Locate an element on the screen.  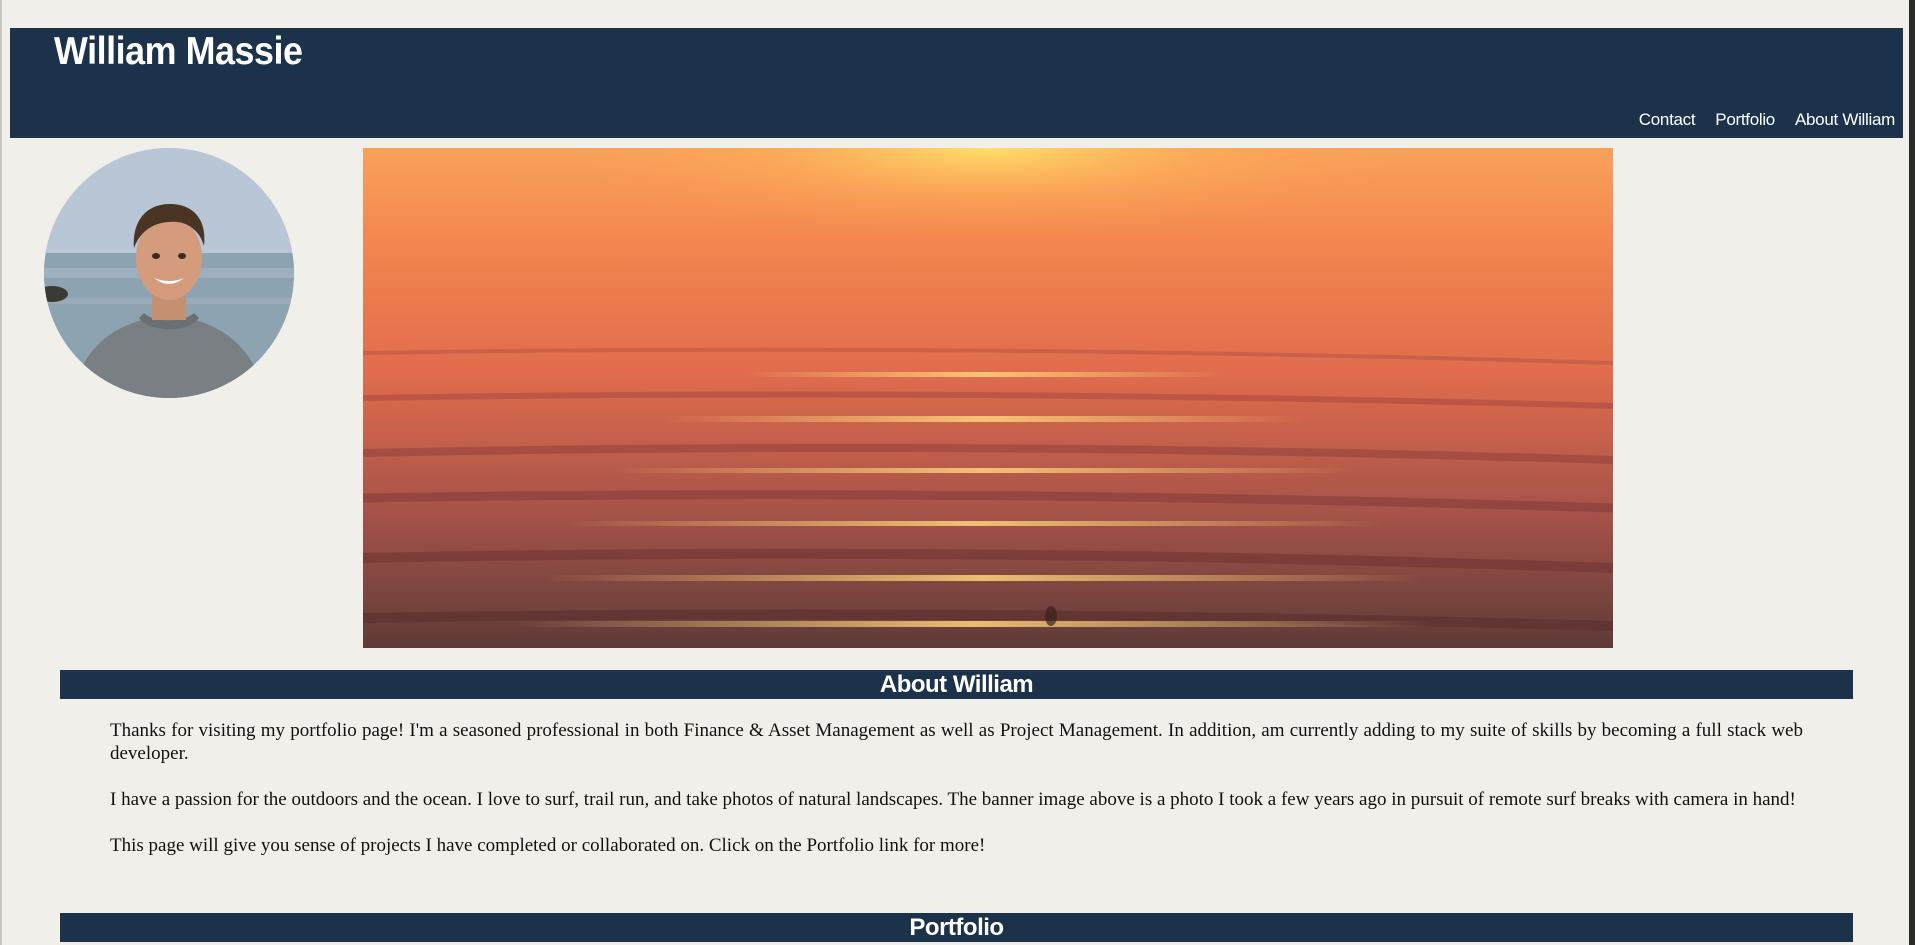
profile-photo is located at coordinates (169, 273).